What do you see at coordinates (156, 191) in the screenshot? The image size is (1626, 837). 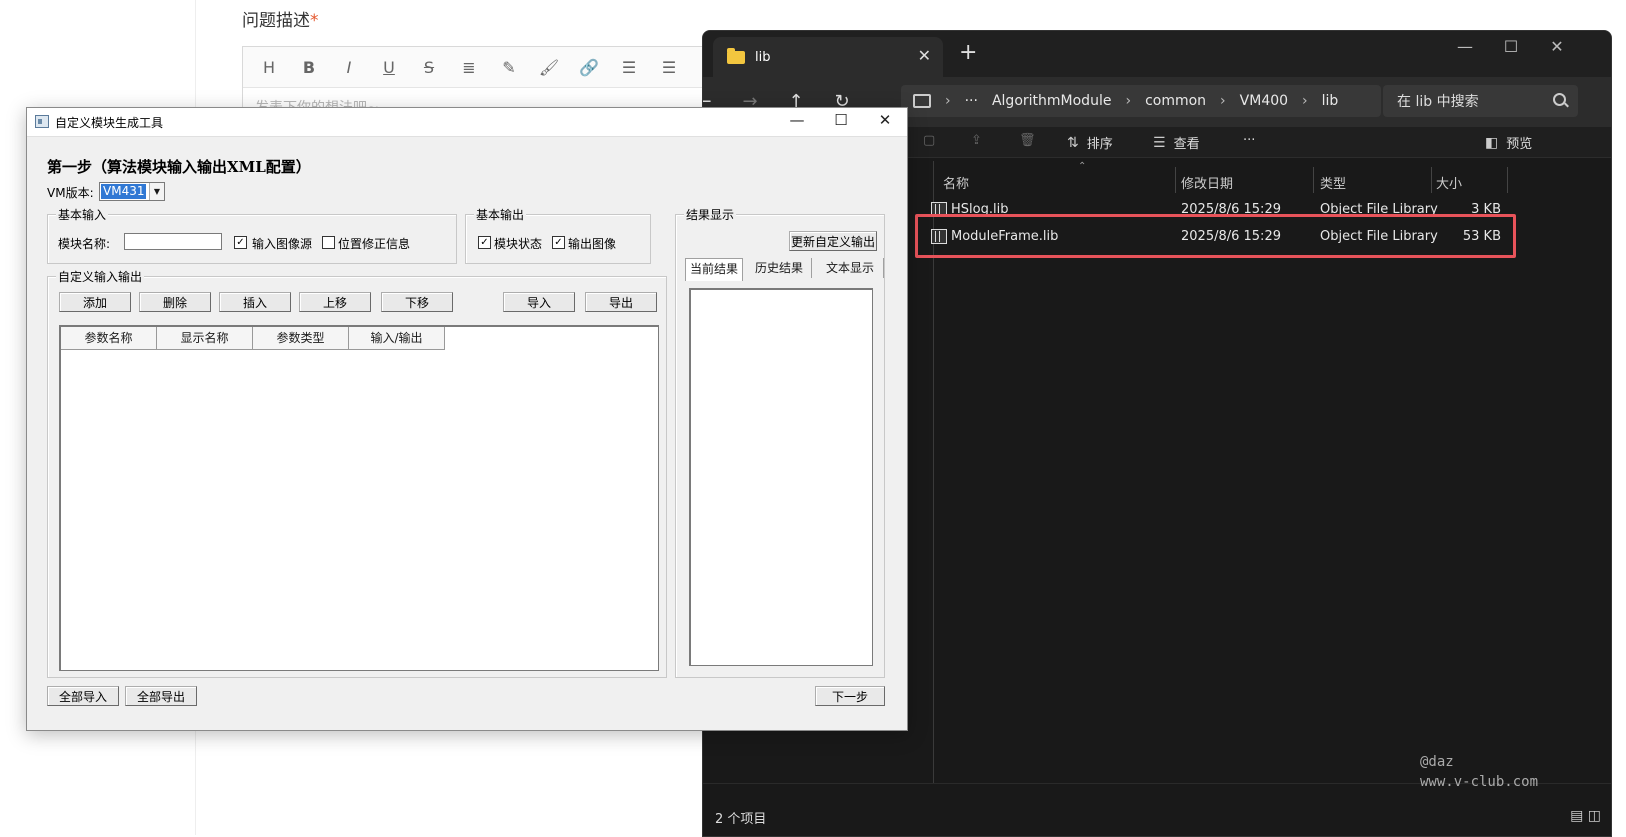 I see `chevron-down-icon: ▼` at bounding box center [156, 191].